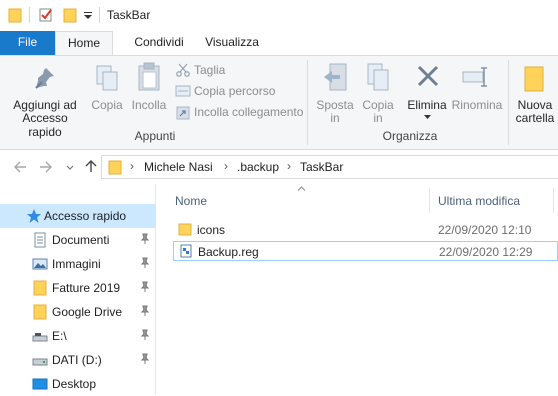 This screenshot has height=396, width=558. I want to click on address-bar: › Michele Nasi › .backup › TaskBar, so click(329, 167).